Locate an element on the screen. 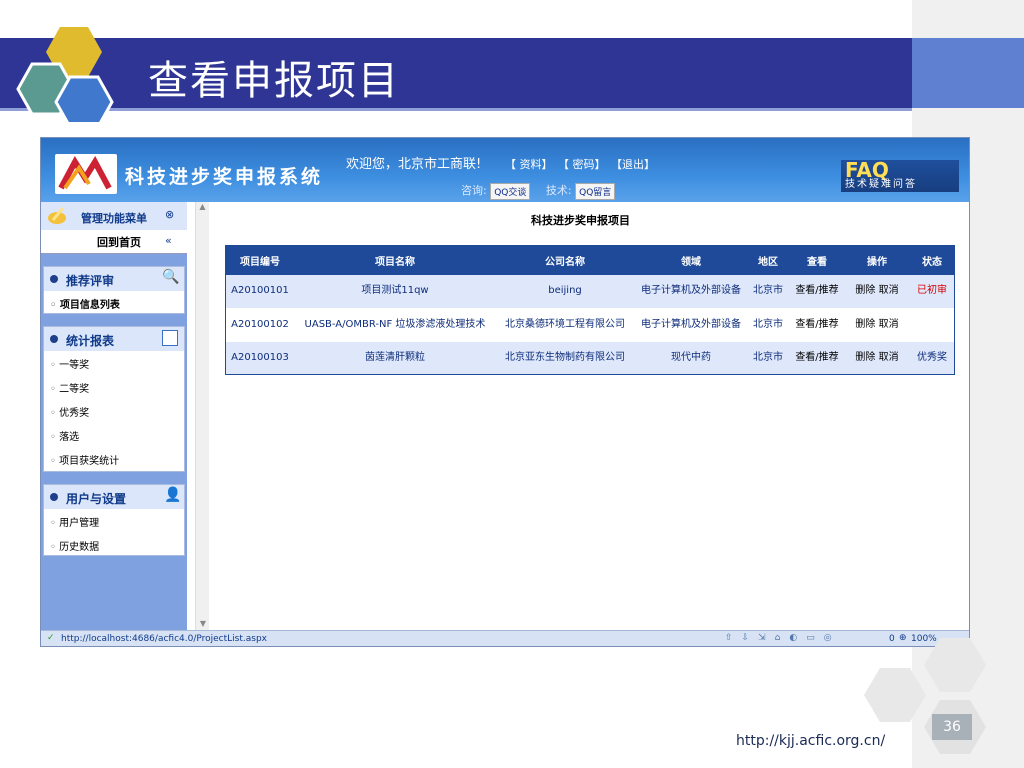 The image size is (1024, 768). panel-title: 统计报表 is located at coordinates (114, 339).